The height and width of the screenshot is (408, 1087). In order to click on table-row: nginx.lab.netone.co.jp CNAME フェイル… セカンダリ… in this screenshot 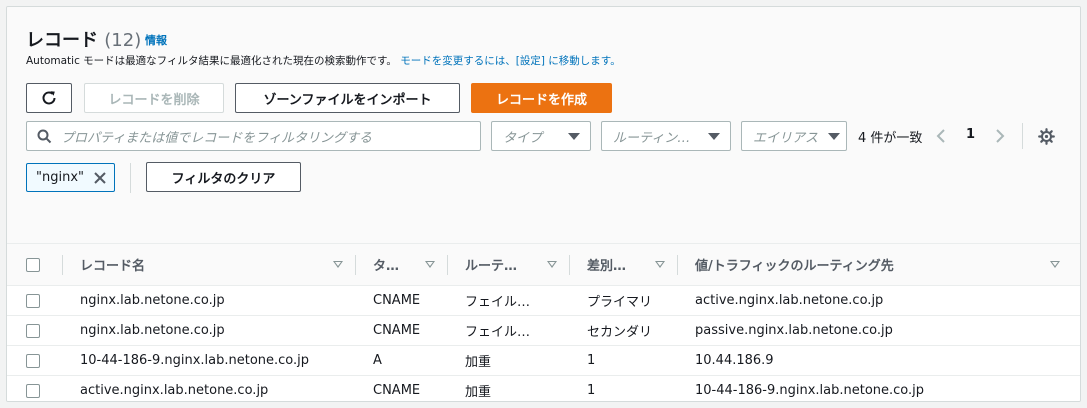, I will do `click(543, 330)`.